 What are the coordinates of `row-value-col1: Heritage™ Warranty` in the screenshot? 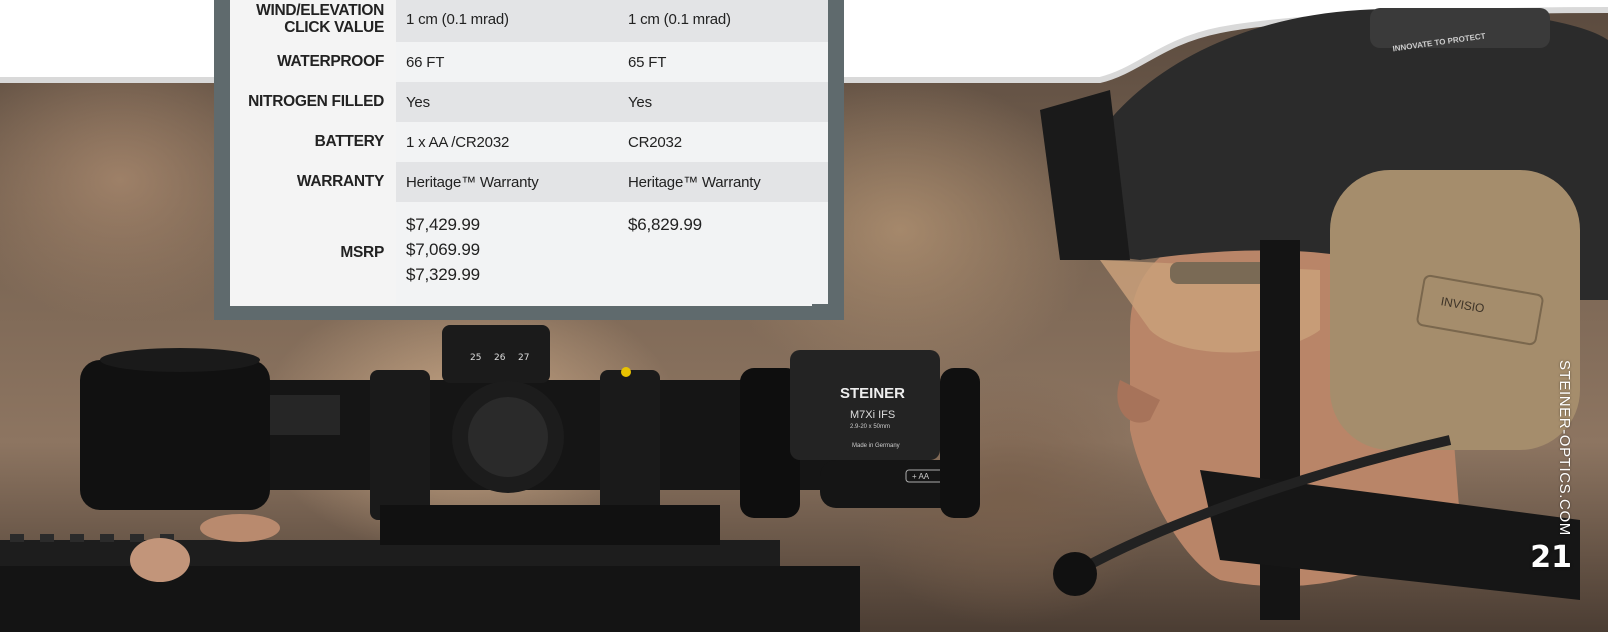 It's located at (504, 182).